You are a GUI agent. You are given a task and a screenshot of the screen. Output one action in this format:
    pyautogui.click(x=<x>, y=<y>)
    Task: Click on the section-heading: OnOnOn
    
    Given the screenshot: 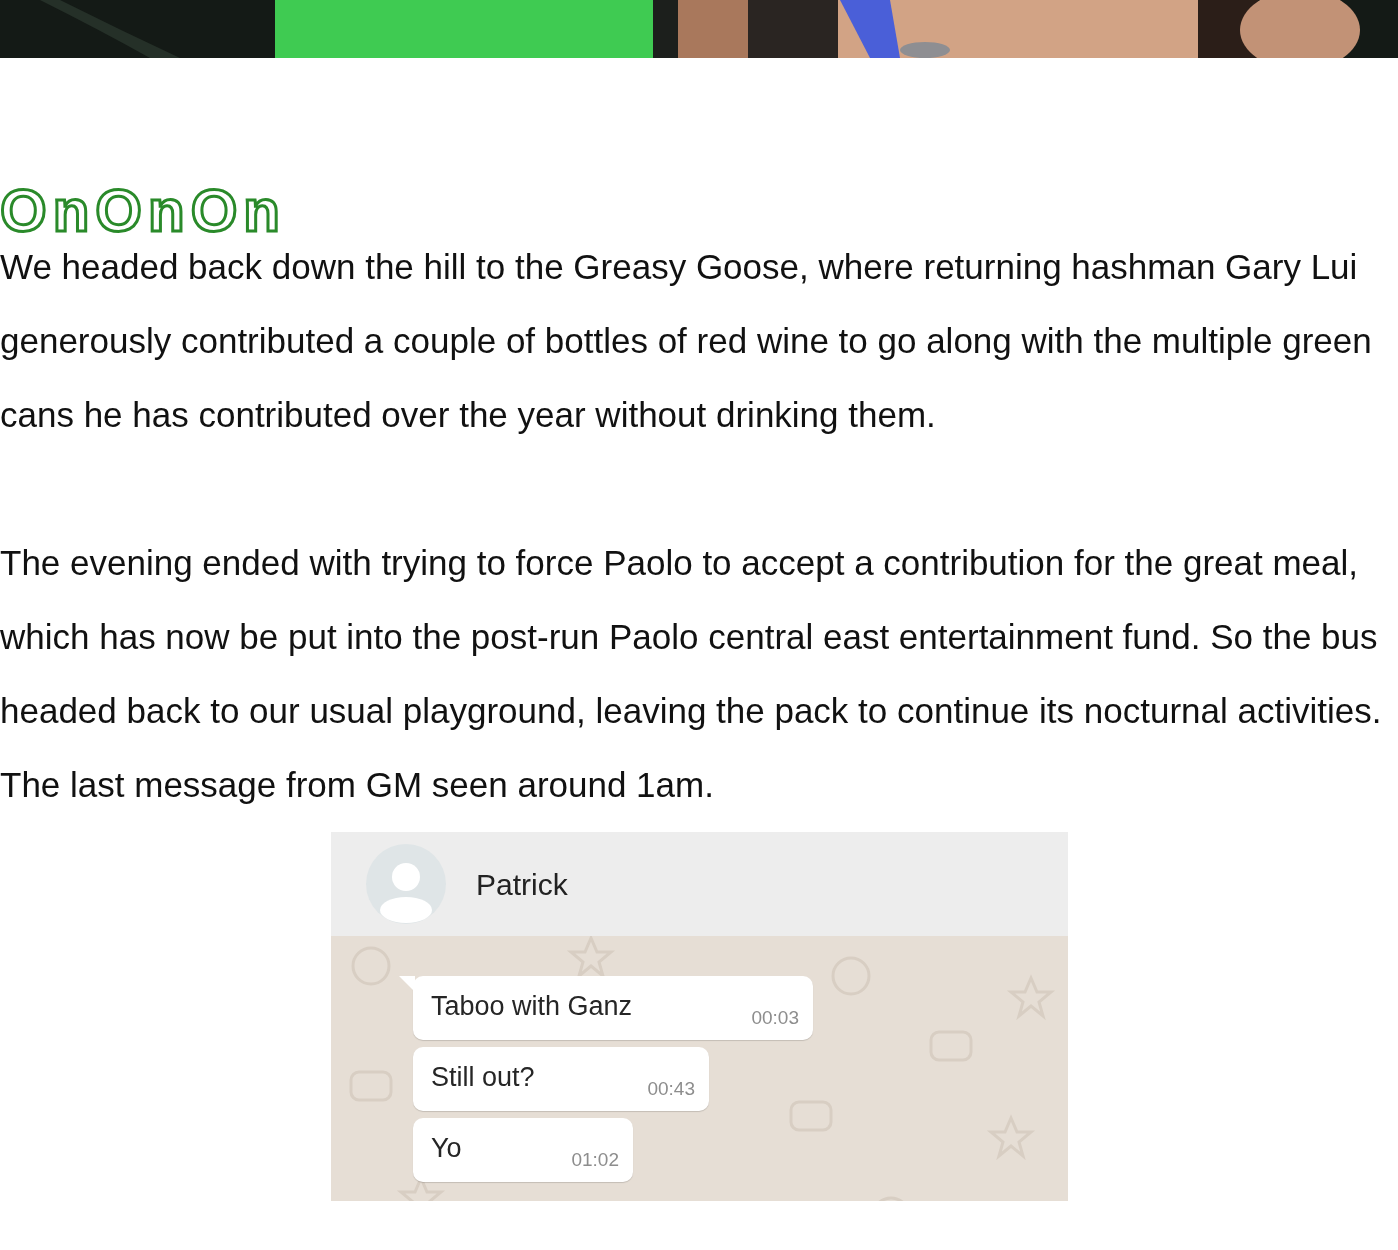 What is the action you would take?
    pyautogui.click(x=143, y=211)
    